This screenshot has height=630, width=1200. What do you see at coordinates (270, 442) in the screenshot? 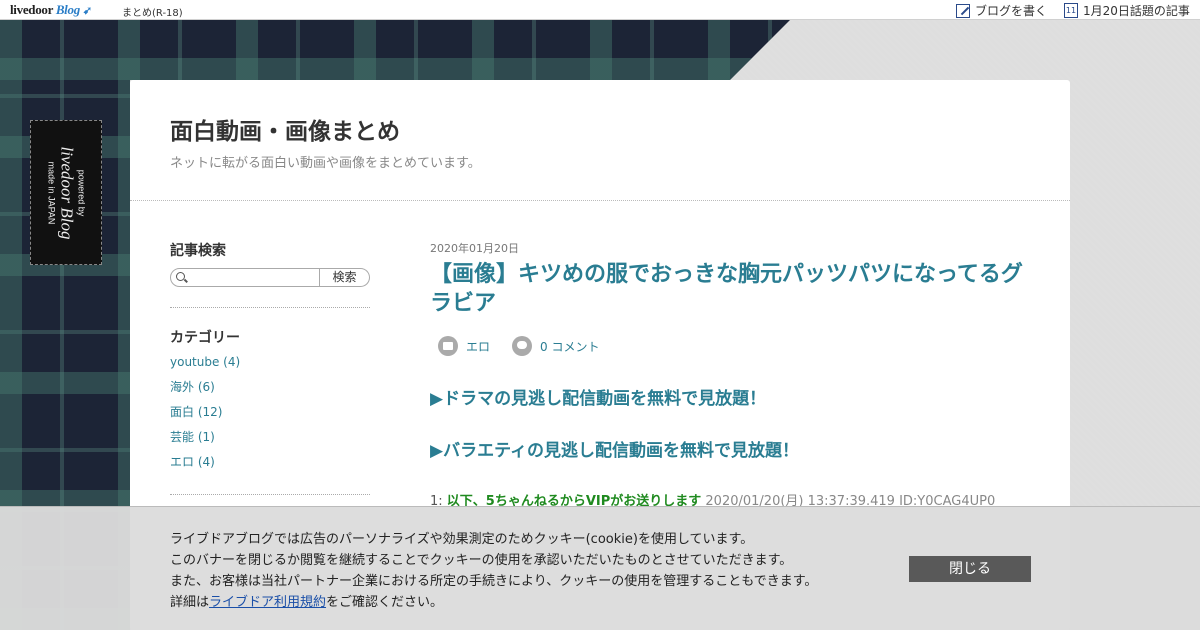
I see `category-item-entertainment: 芸能 (1)` at bounding box center [270, 442].